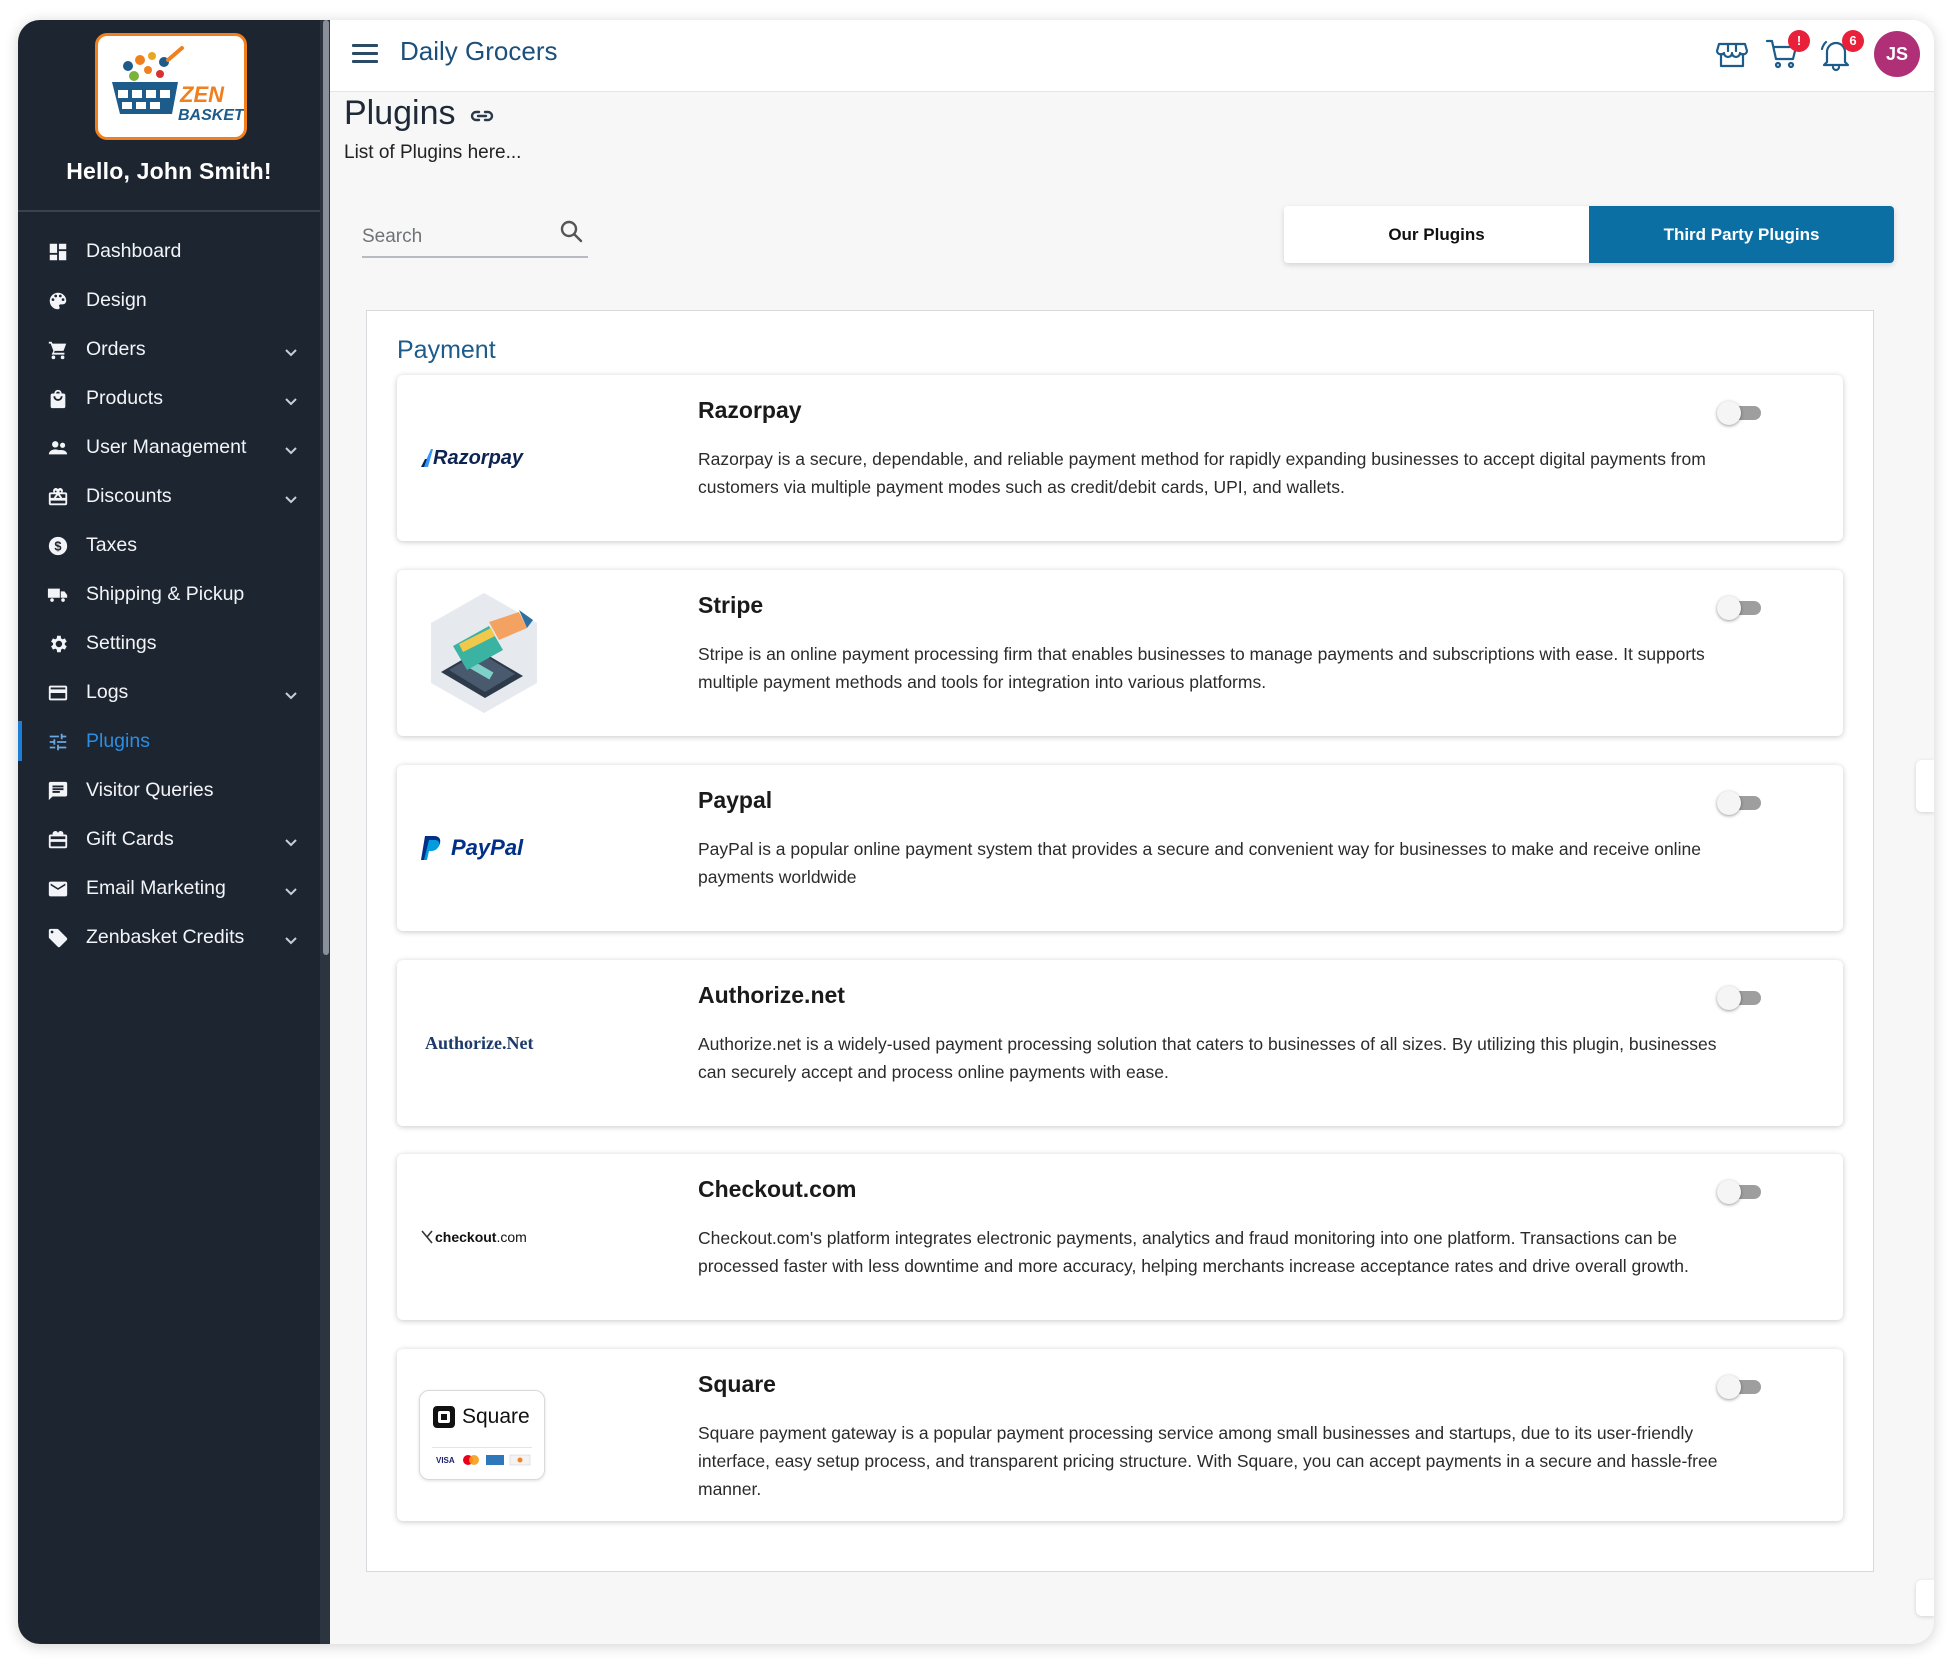  Describe the element at coordinates (511, 1237) in the screenshot. I see `checkout-logo-suffix: .com` at that location.